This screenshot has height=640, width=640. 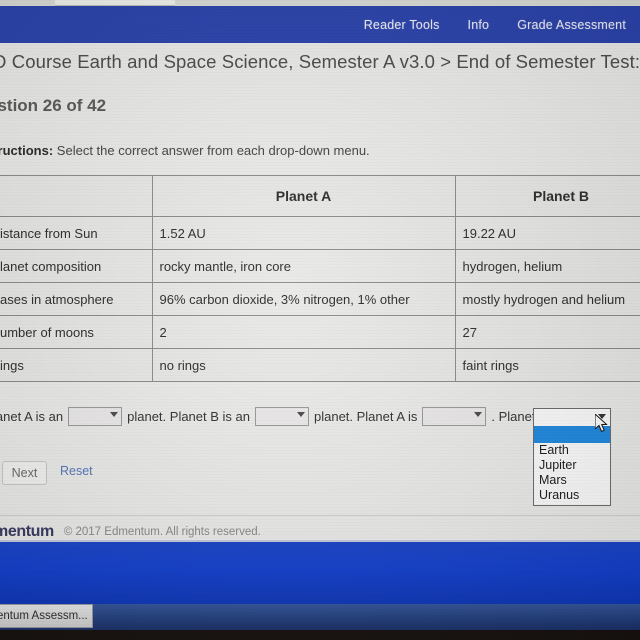 What do you see at coordinates (572, 480) in the screenshot?
I see `dropdown-option-mars: Mars` at bounding box center [572, 480].